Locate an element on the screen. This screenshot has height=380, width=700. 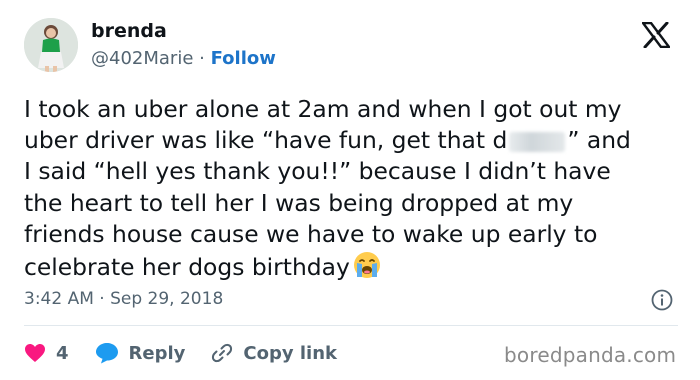
avatar is located at coordinates (51, 45).